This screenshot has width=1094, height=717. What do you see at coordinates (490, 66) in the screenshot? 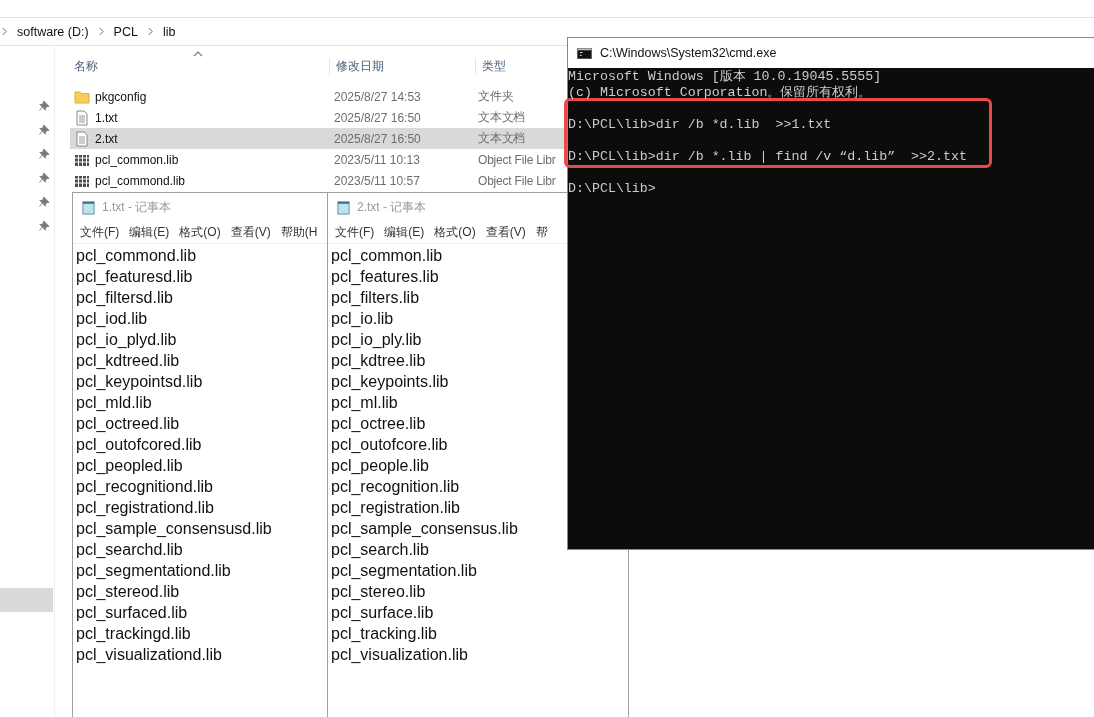
I see `column-header: 类型` at bounding box center [490, 66].